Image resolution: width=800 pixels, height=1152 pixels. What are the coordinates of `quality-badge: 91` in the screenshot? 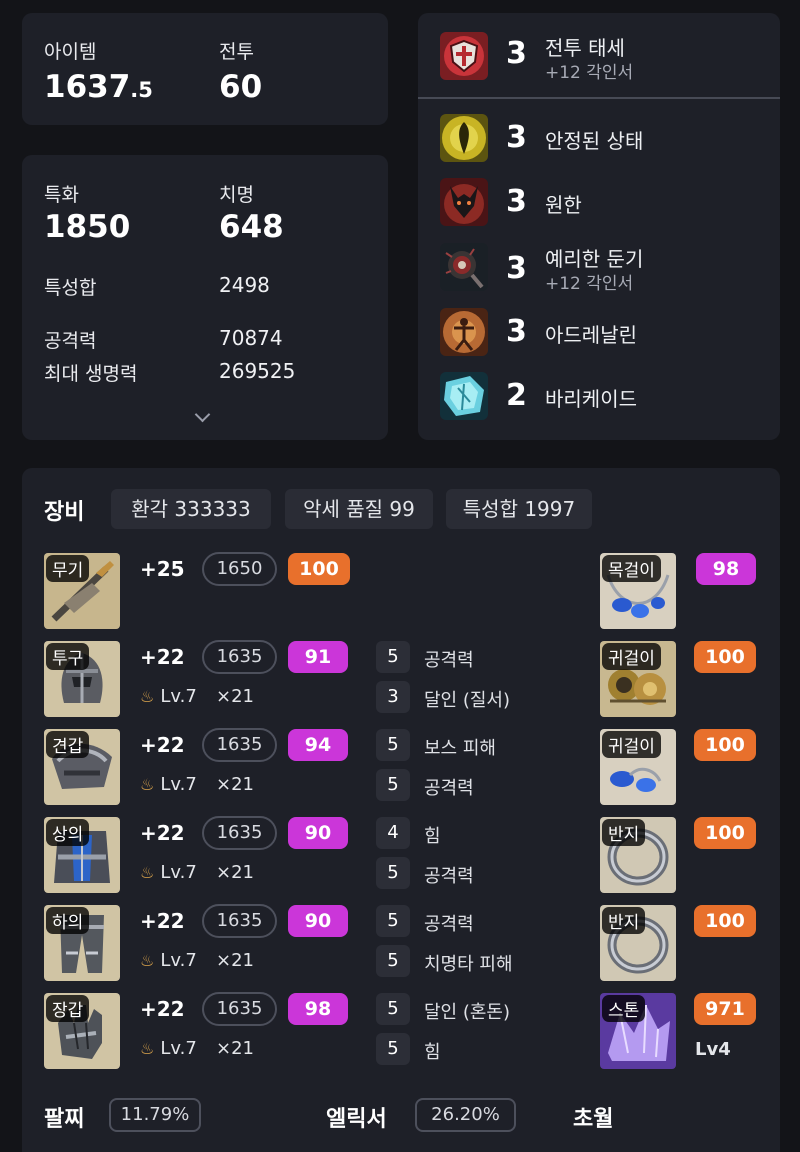 It's located at (318, 657).